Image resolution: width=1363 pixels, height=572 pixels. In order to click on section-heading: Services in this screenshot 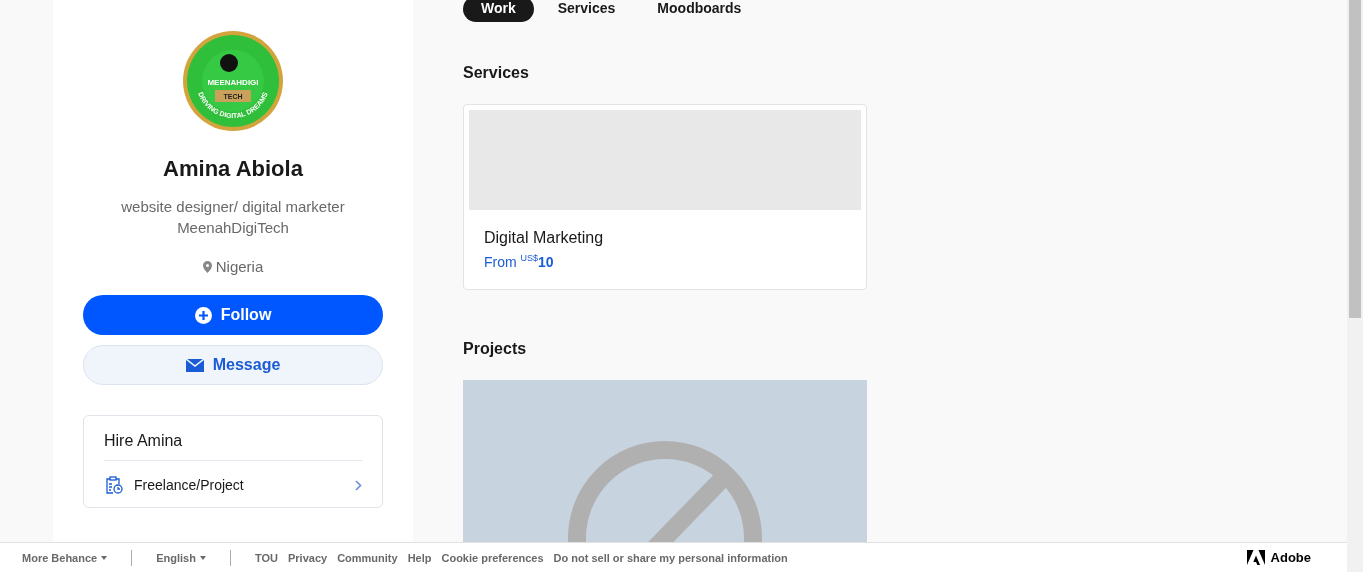, I will do `click(496, 73)`.